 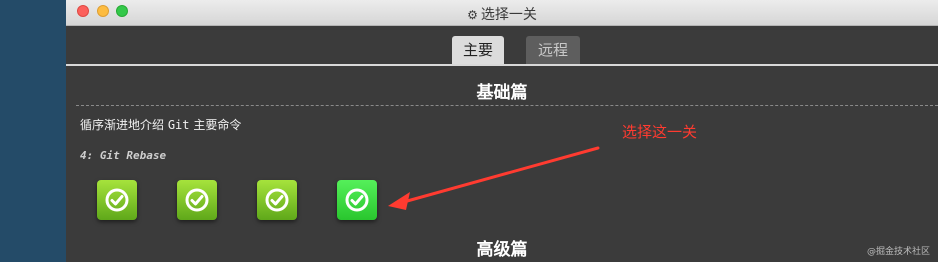 What do you see at coordinates (124, 125) in the screenshot?
I see `description-prefix: 循序渐进地介绍` at bounding box center [124, 125].